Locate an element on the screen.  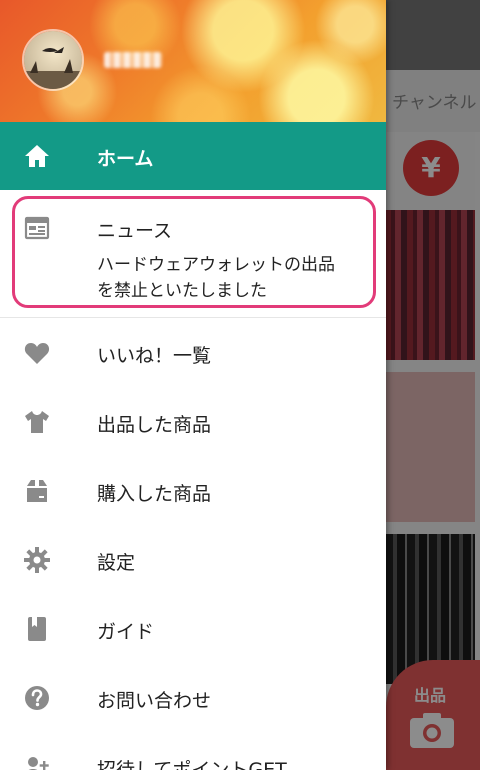
menu-item-label: ホーム is located at coordinates (125, 159).